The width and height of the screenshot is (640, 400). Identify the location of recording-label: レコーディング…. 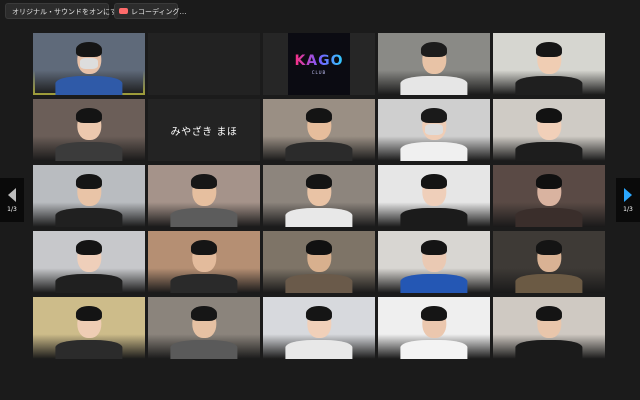
(159, 12).